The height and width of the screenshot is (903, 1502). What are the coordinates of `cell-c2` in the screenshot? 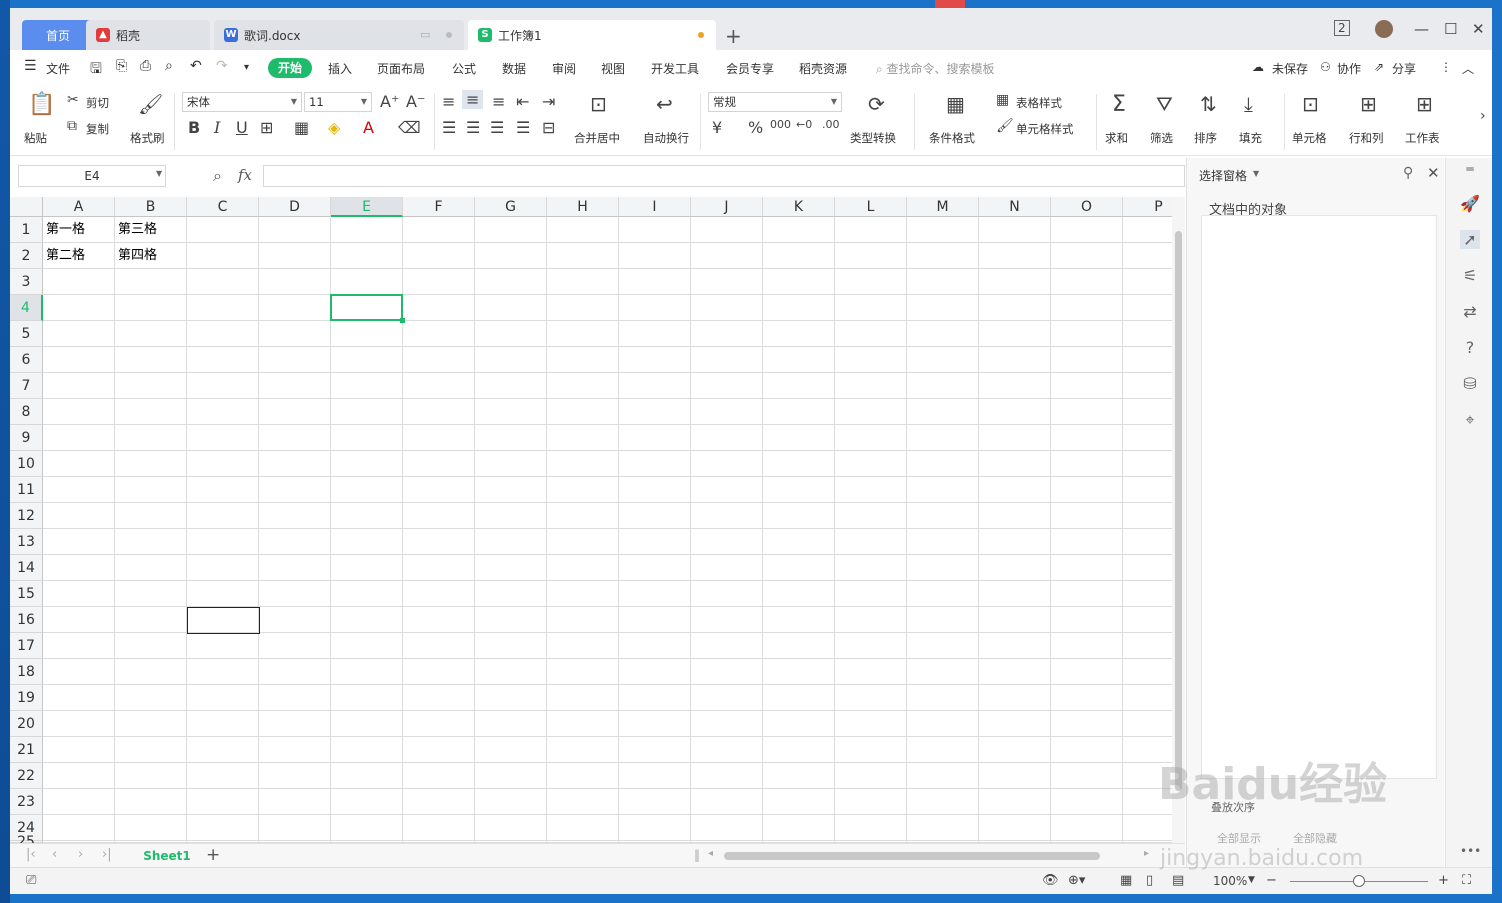 It's located at (223, 256).